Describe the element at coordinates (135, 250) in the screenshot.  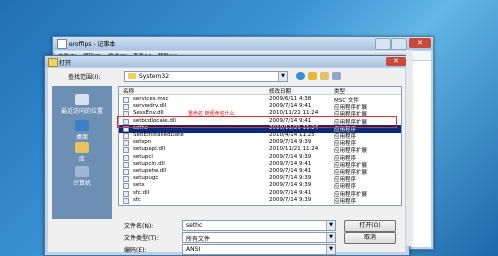
I see `encoding-label: 编码(E):` at that location.